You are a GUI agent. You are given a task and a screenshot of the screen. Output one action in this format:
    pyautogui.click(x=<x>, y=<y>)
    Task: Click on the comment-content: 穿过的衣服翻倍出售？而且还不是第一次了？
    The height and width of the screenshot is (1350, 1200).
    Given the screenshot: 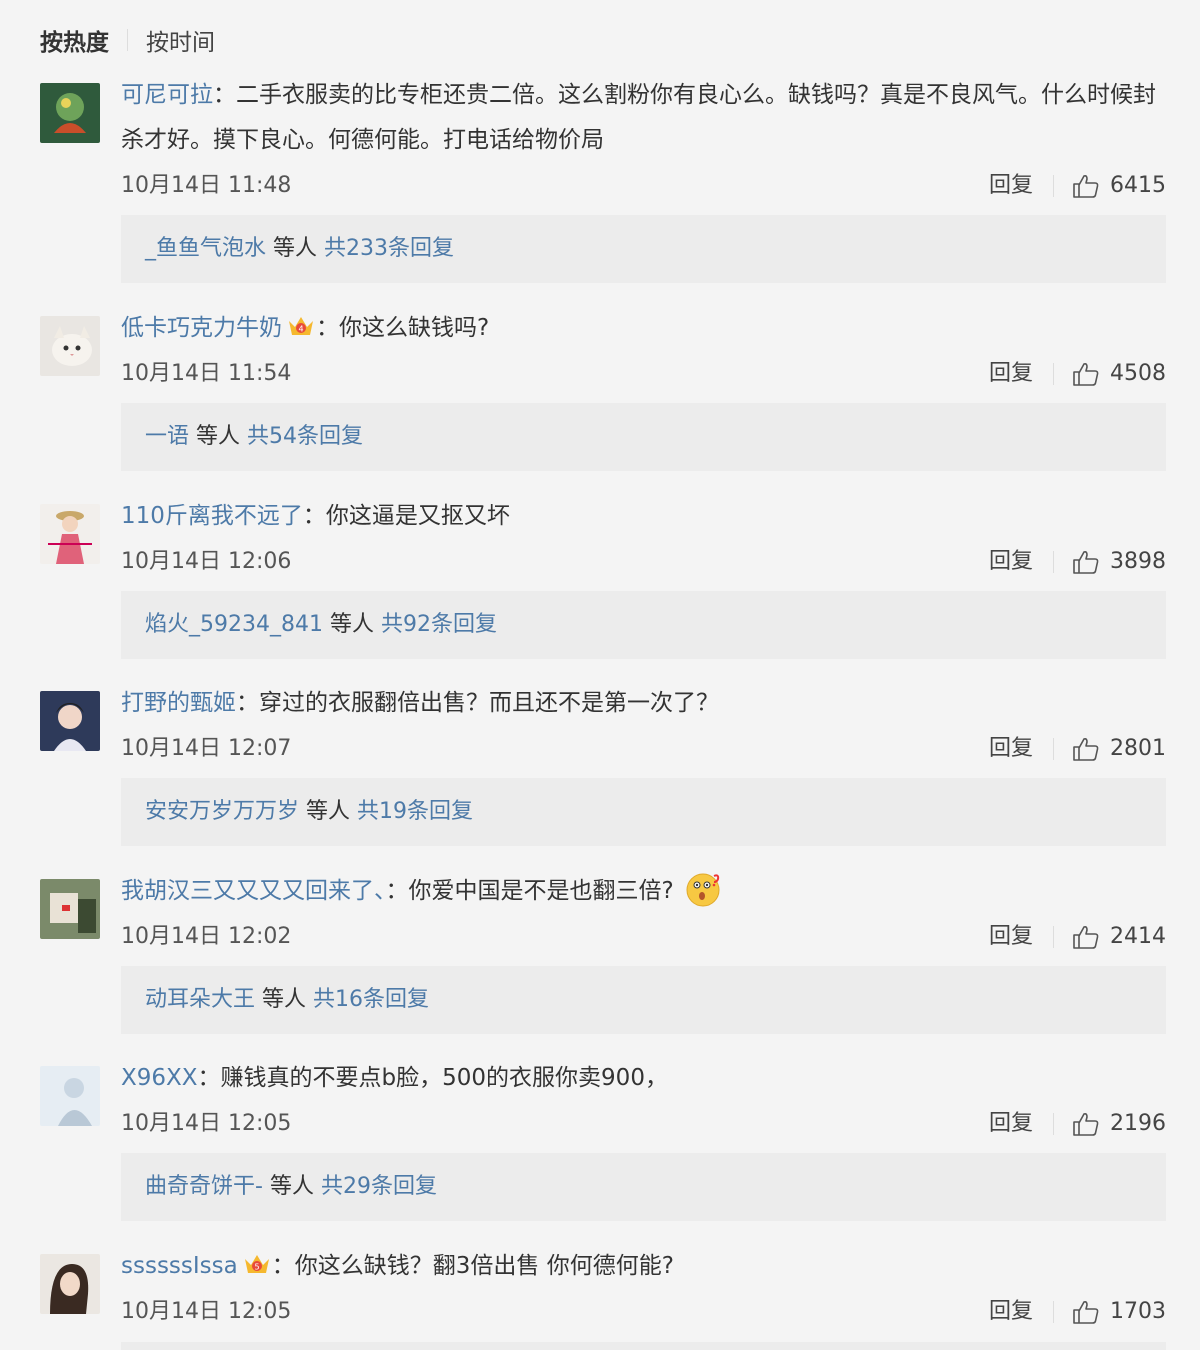 What is the action you would take?
    pyautogui.click(x=489, y=703)
    